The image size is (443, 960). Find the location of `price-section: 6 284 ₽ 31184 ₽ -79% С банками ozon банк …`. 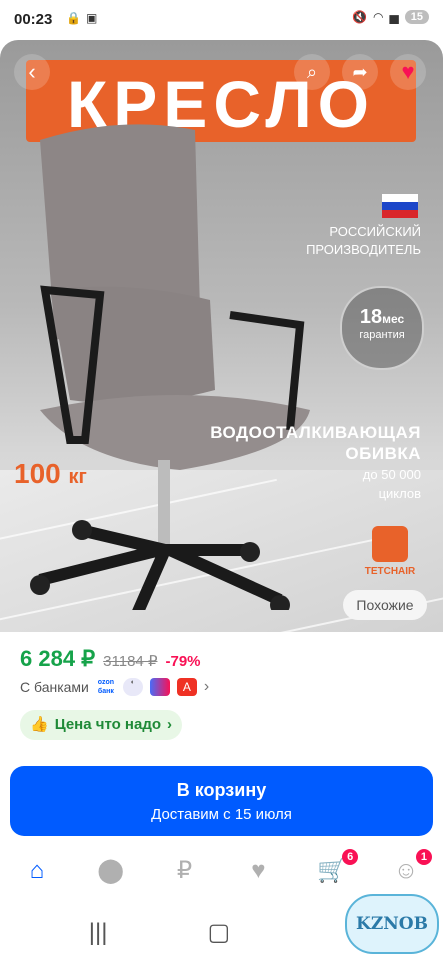

price-section: 6 284 ₽ 31184 ₽ -79% С банками ozon банк … is located at coordinates (221, 691).